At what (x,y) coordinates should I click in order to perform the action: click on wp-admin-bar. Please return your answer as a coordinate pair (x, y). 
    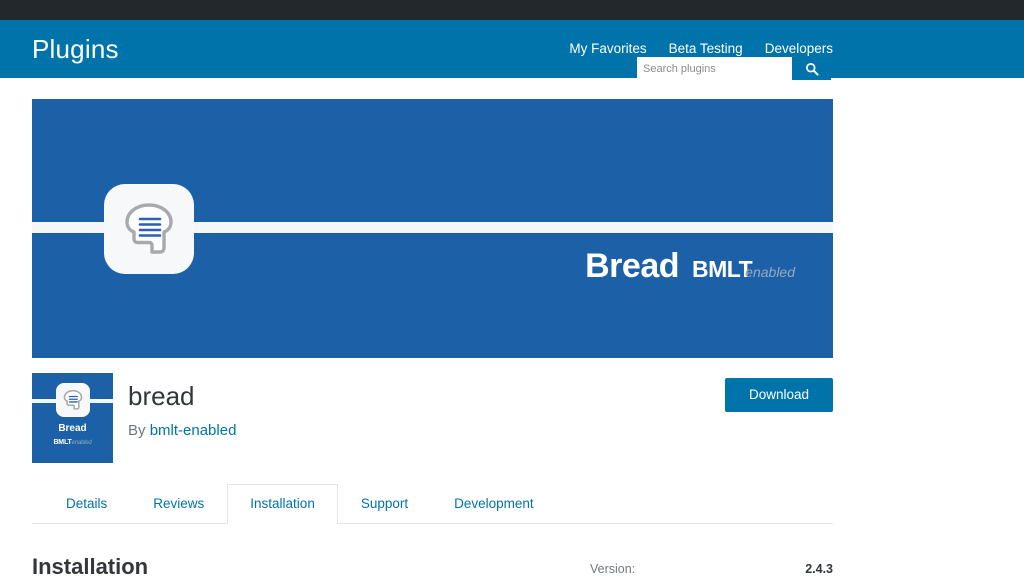
    Looking at the image, I should click on (512, 10).